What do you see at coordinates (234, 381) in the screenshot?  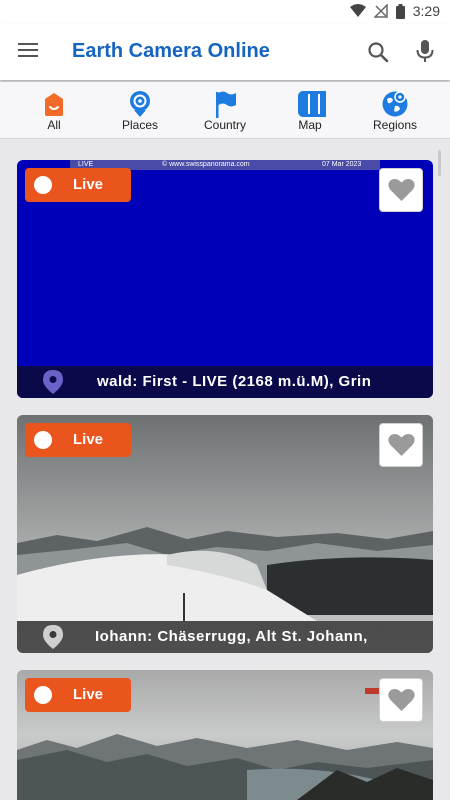 I see `camera-location: wald: First - LIVE (2168 m.ü.M), Grin` at bounding box center [234, 381].